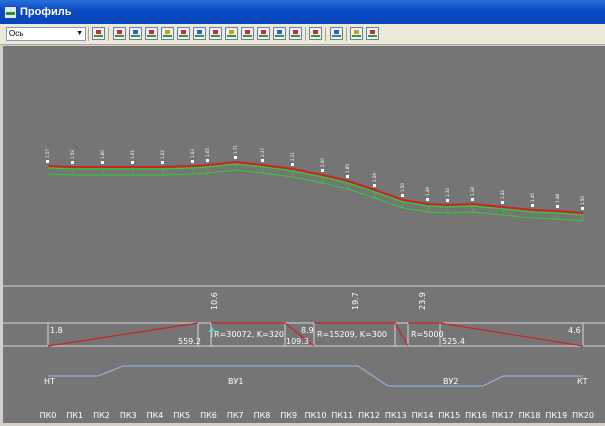 The width and height of the screenshot is (605, 426). What do you see at coordinates (262, 152) in the screenshot?
I see `point-elevation-label: 2.37` at bounding box center [262, 152].